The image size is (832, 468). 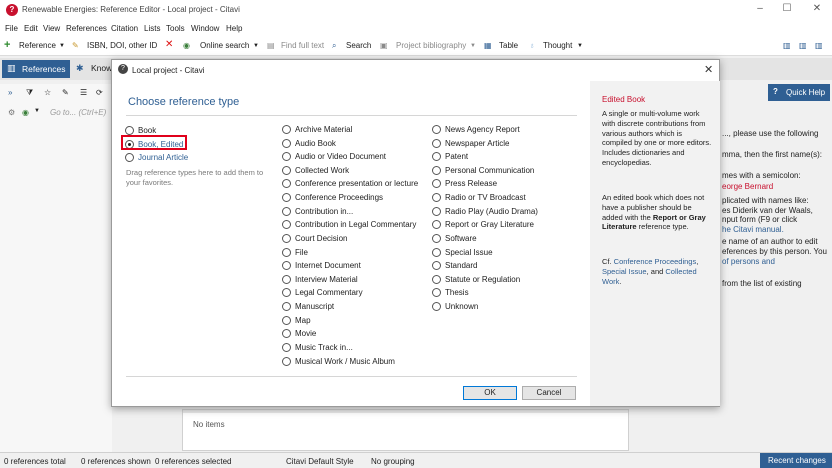 What do you see at coordinates (11, 28) in the screenshot?
I see `menu-file: File` at bounding box center [11, 28].